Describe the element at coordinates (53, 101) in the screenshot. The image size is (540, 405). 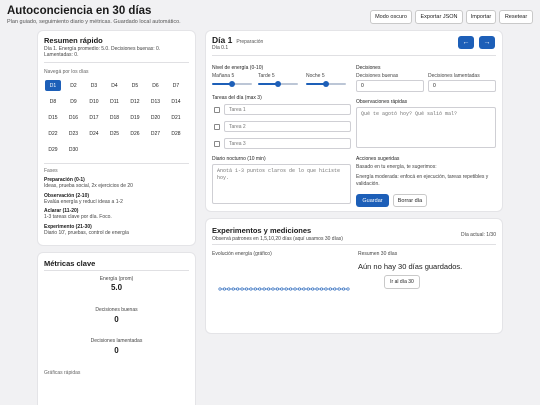
I see `day-button-d8: D8` at that location.